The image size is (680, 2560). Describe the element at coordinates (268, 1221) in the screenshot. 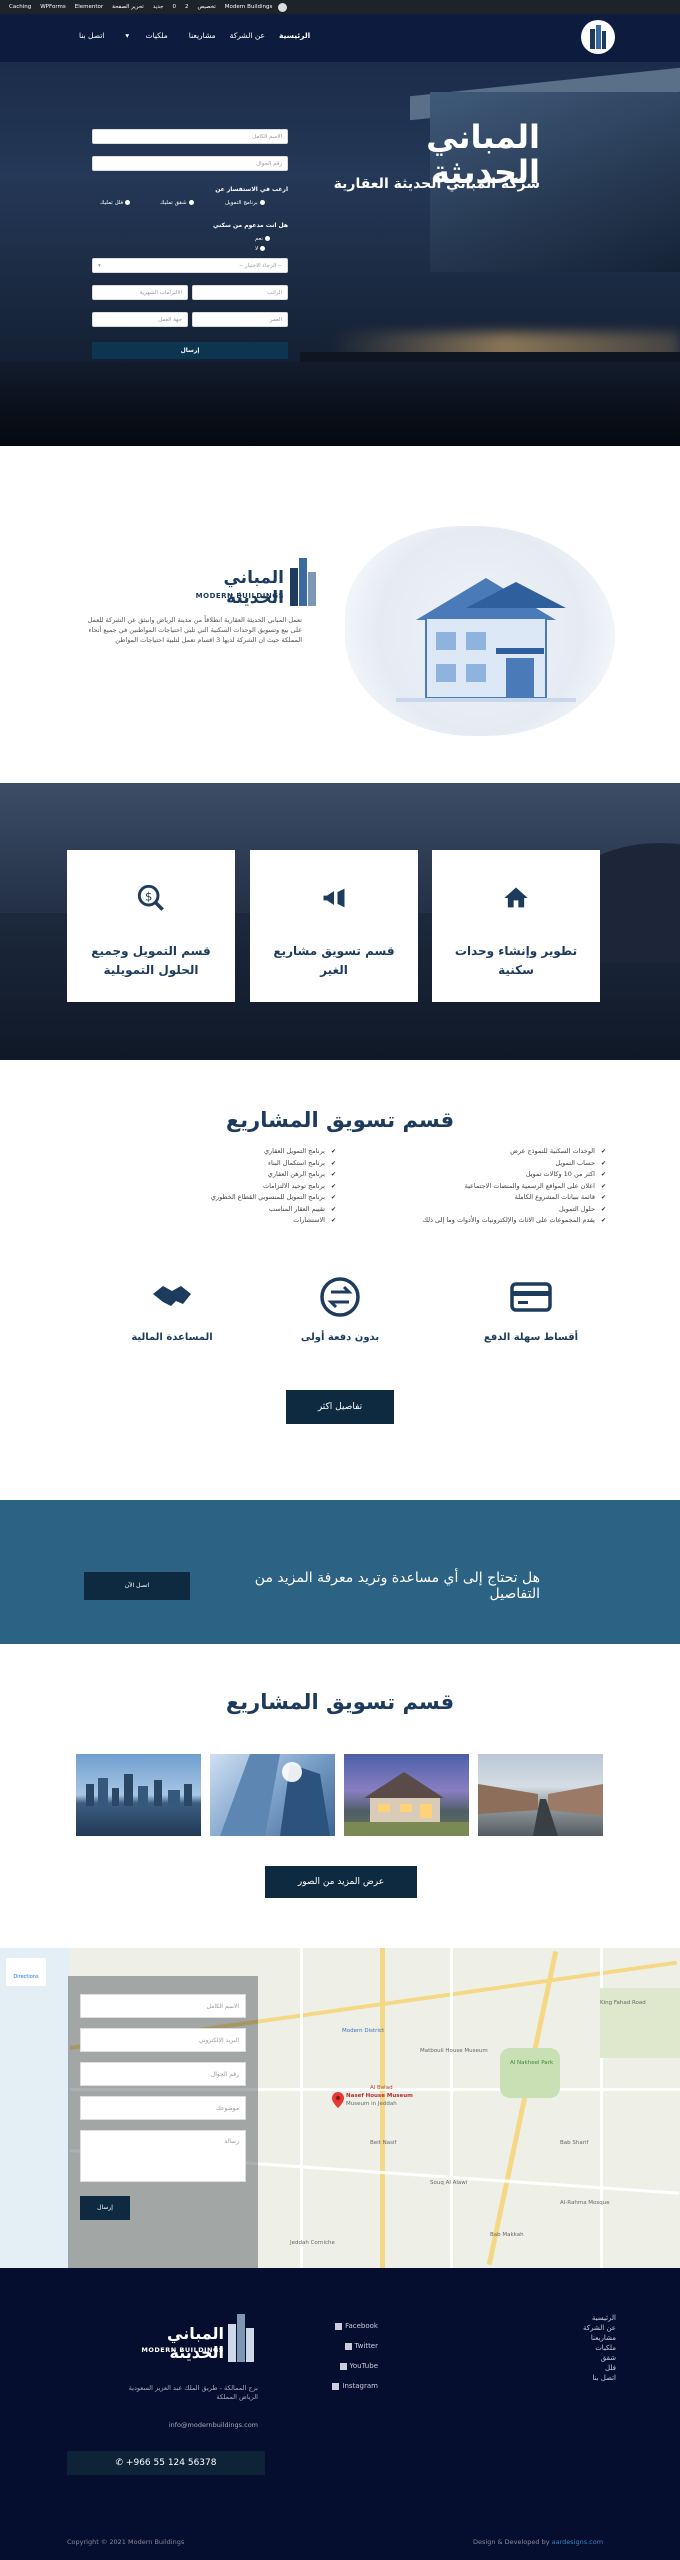

I see `list-item: الاستشارات` at that location.